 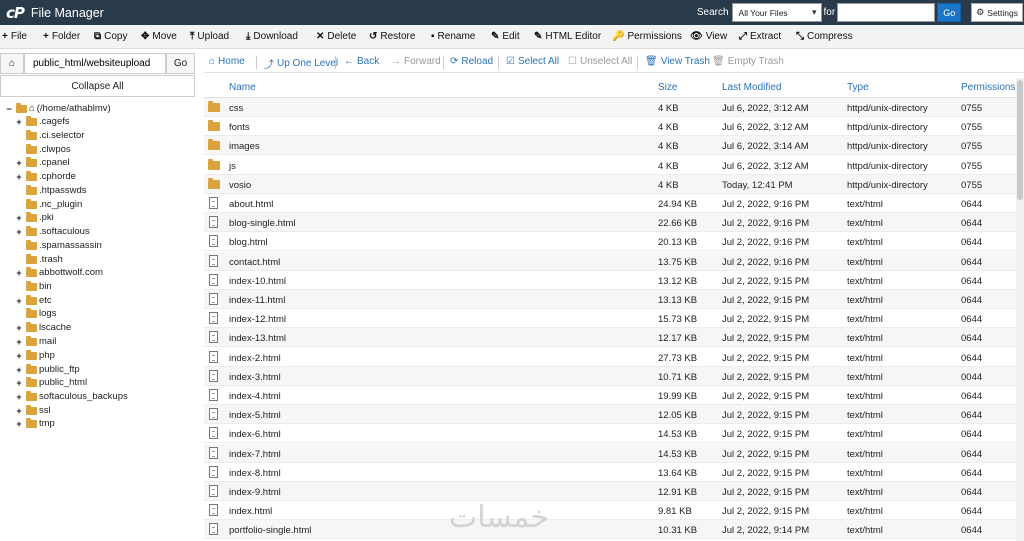 I want to click on tree-item: + .softaculous, so click(x=52, y=231).